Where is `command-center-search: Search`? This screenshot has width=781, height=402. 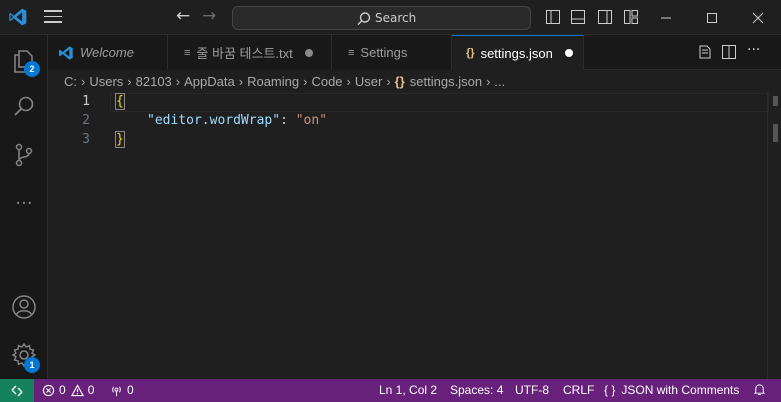
command-center-search: Search is located at coordinates (381, 18).